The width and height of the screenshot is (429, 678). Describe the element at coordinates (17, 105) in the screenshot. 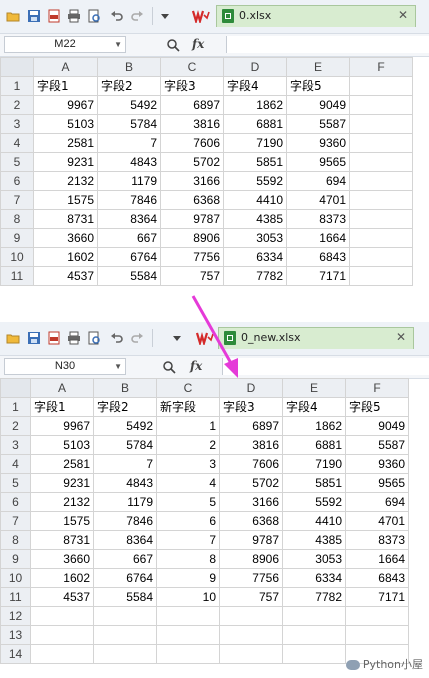

I see `row-header: 2` at that location.